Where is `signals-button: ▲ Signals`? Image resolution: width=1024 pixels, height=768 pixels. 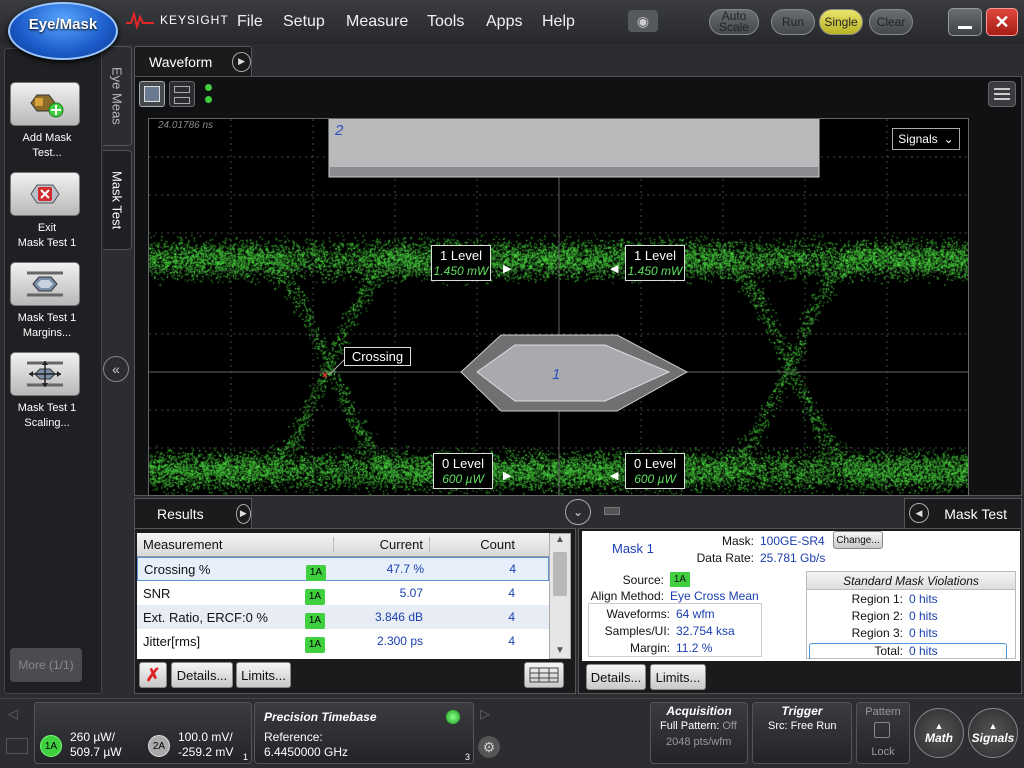 signals-button: ▲ Signals is located at coordinates (993, 733).